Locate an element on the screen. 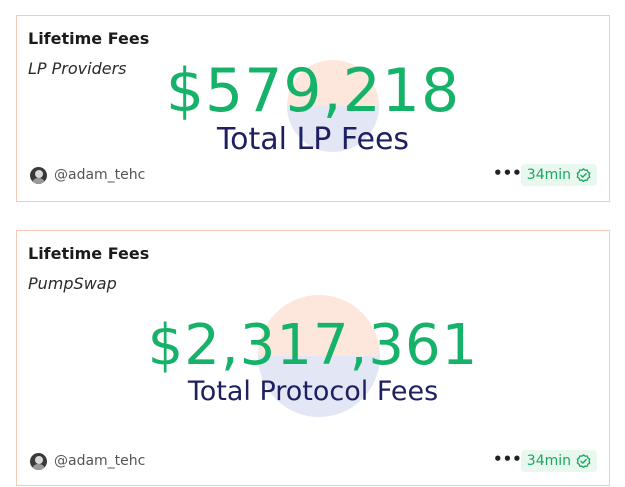 The width and height of the screenshot is (625, 487). card-subtitle: PumpSwap is located at coordinates (72, 283).